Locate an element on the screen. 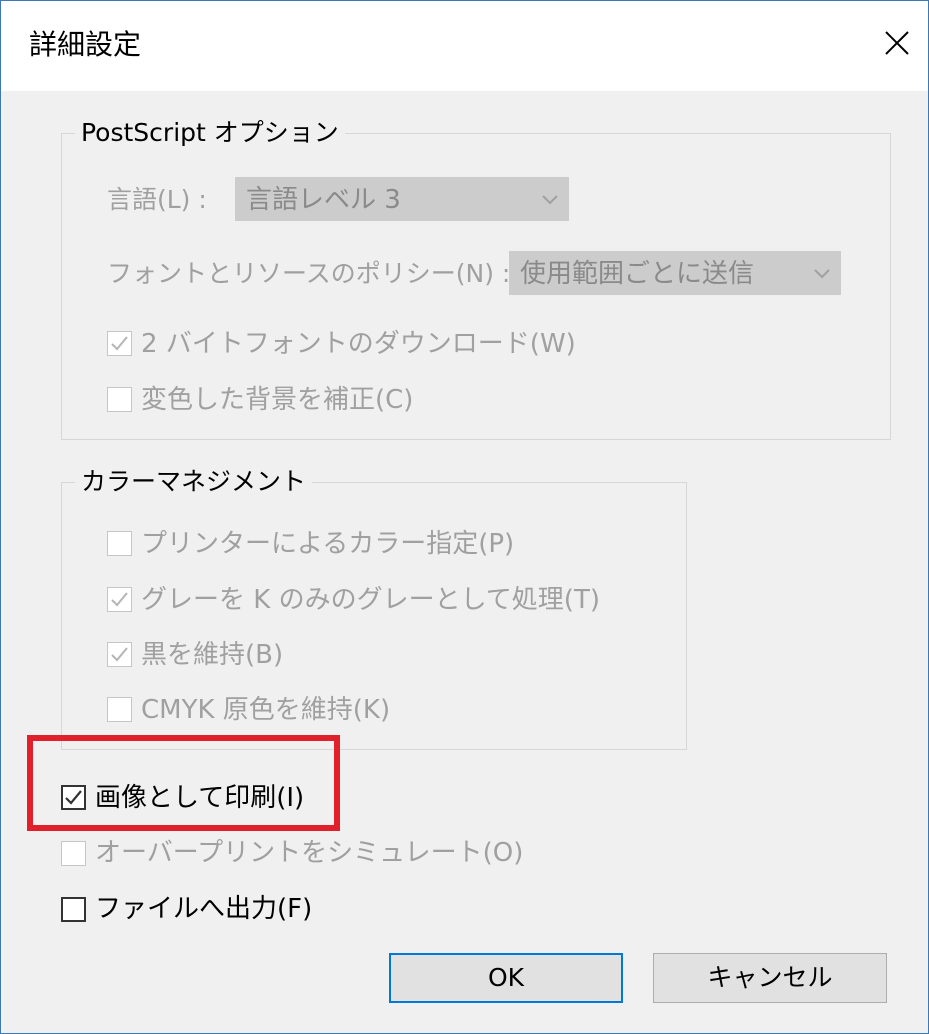 This screenshot has height=1034, width=929. preserve-black-checkbox is located at coordinates (119, 654).